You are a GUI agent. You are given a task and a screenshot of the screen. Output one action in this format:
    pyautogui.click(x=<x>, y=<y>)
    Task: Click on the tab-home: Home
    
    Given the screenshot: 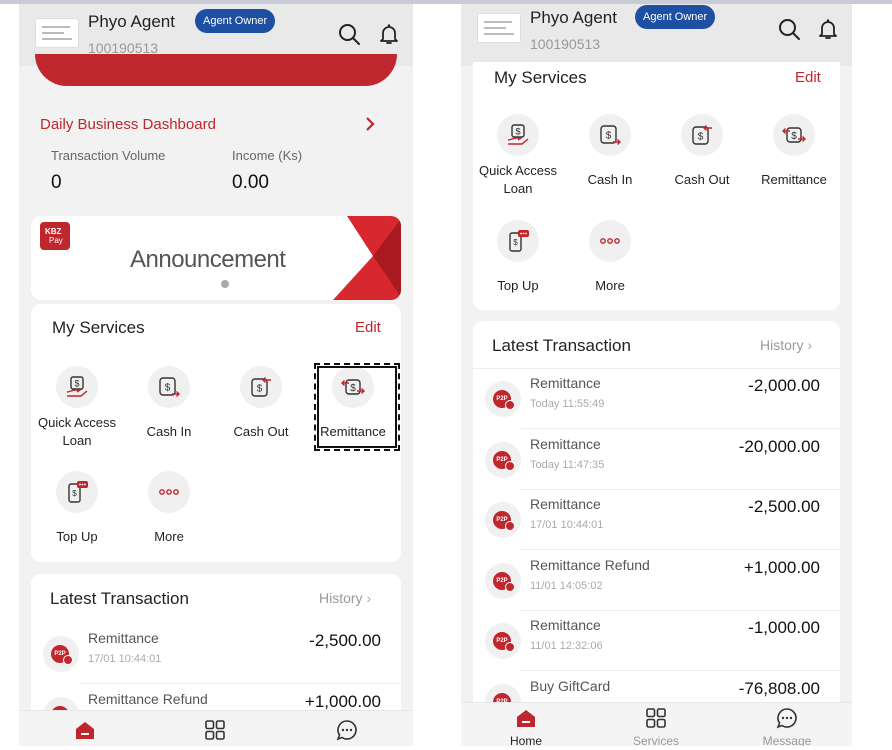 What is the action you would take?
    pyautogui.click(x=526, y=726)
    